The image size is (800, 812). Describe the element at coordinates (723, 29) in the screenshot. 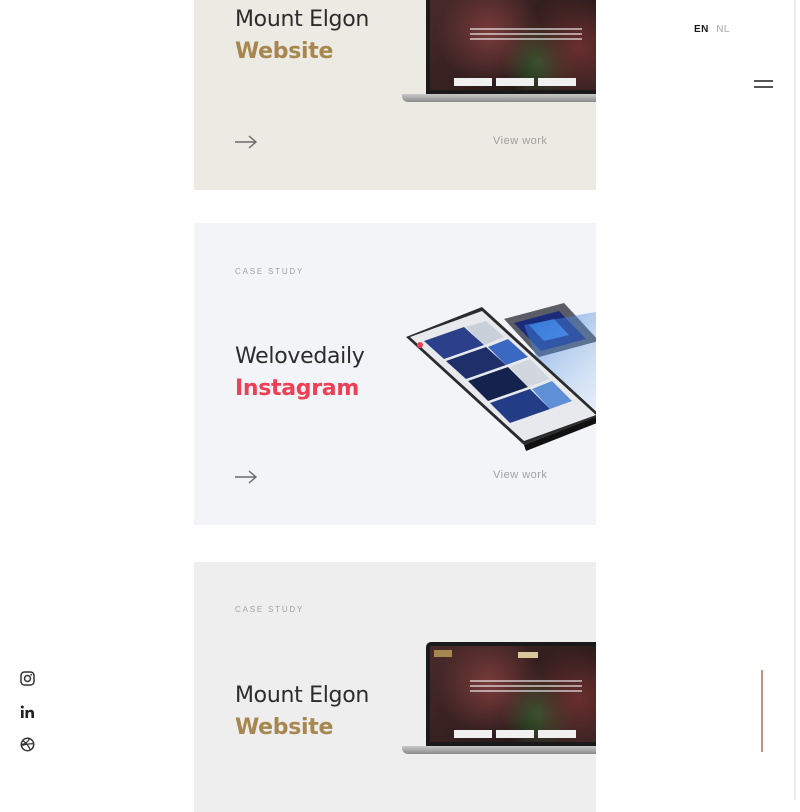

I see `language-nl: NL` at that location.